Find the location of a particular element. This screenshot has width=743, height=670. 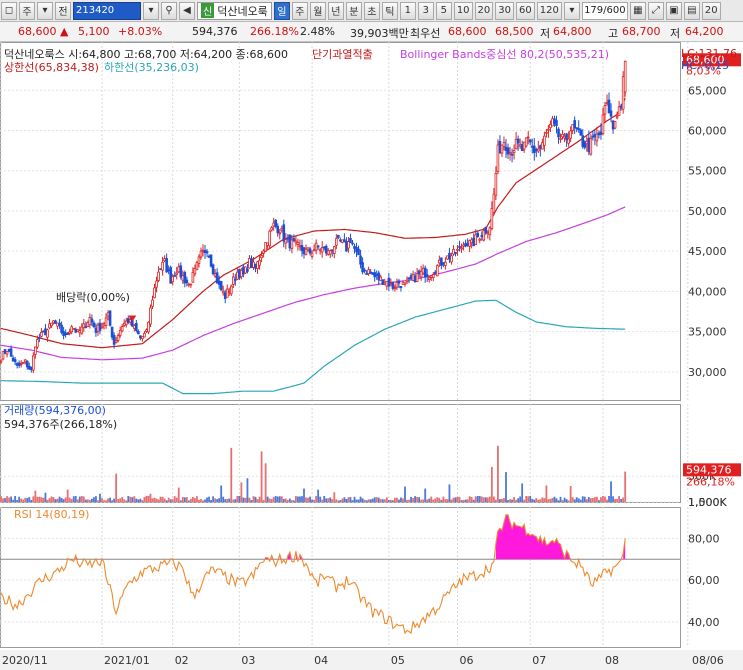

interval-20-button: 20 is located at coordinates (484, 10).